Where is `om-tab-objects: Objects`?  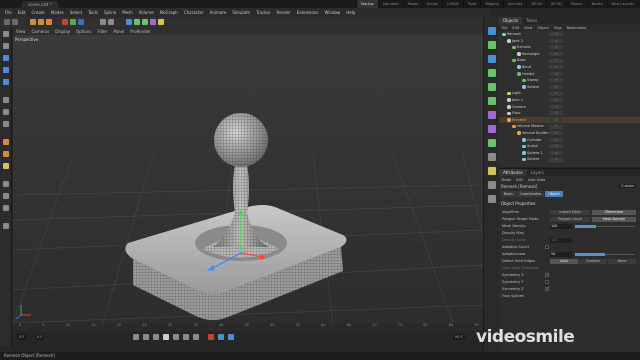 om-tab-objects: Objects is located at coordinates (511, 20).